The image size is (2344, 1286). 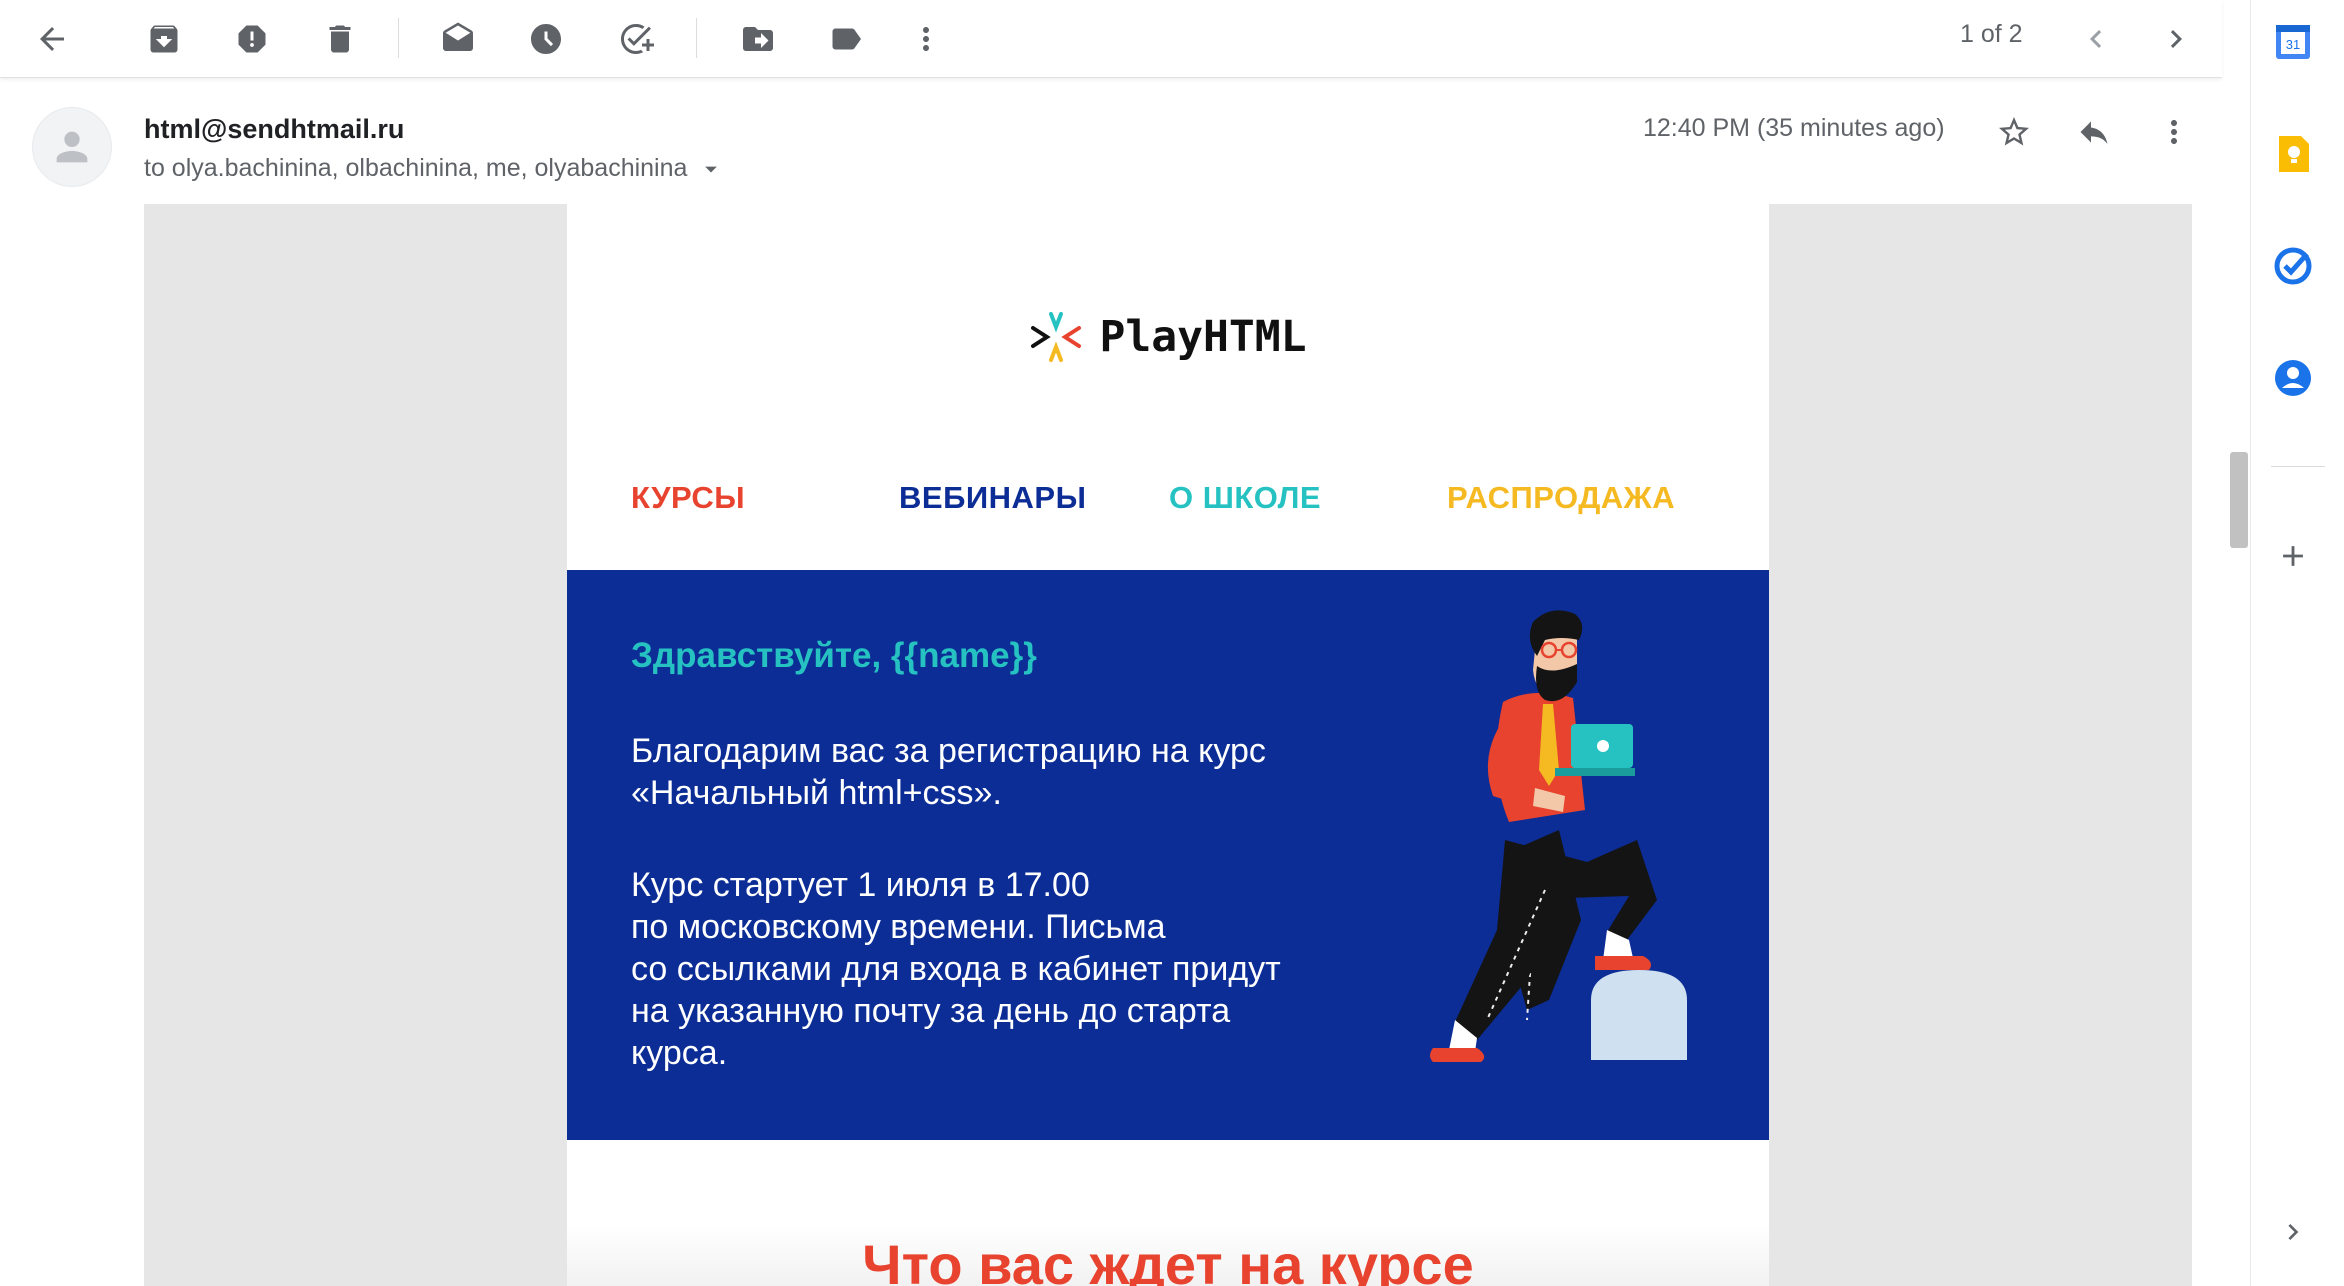 I want to click on tasks-icon, so click(x=2293, y=266).